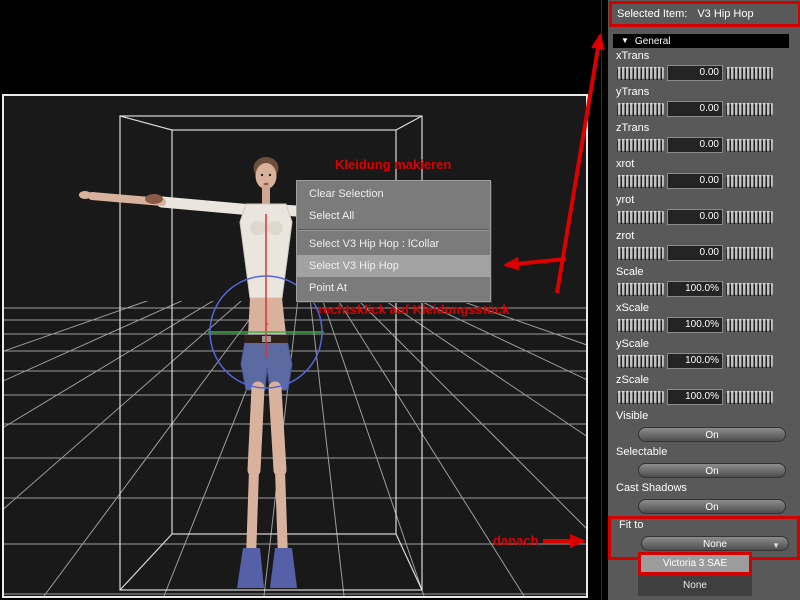  What do you see at coordinates (712, 506) in the screenshot?
I see `cast-shadows-on-button: On` at bounding box center [712, 506].